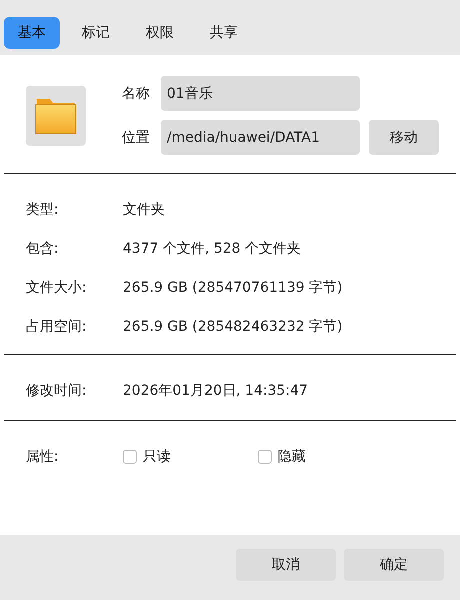 Image resolution: width=460 pixels, height=600 pixels. Describe the element at coordinates (57, 391) in the screenshot. I see `modified-label: 修改时间:` at that location.